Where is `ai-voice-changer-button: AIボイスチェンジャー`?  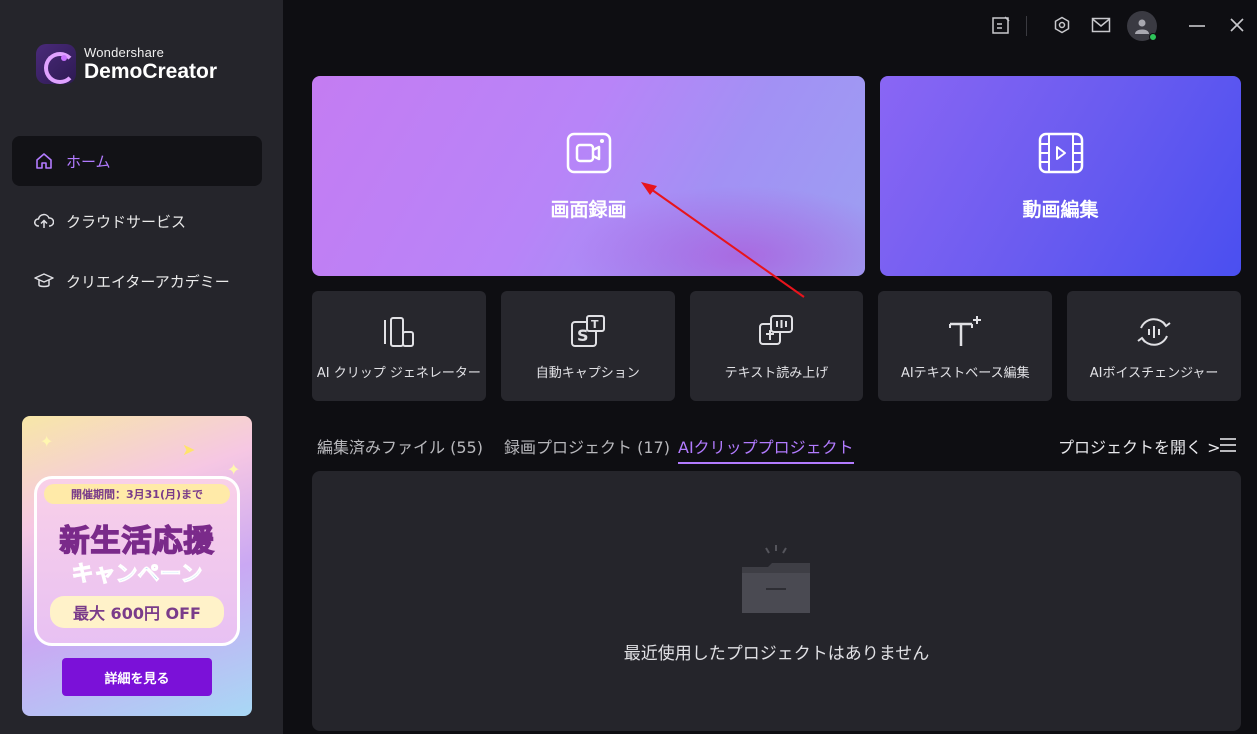
ai-voice-changer-button: AIボイスチェンジャー is located at coordinates (1154, 346).